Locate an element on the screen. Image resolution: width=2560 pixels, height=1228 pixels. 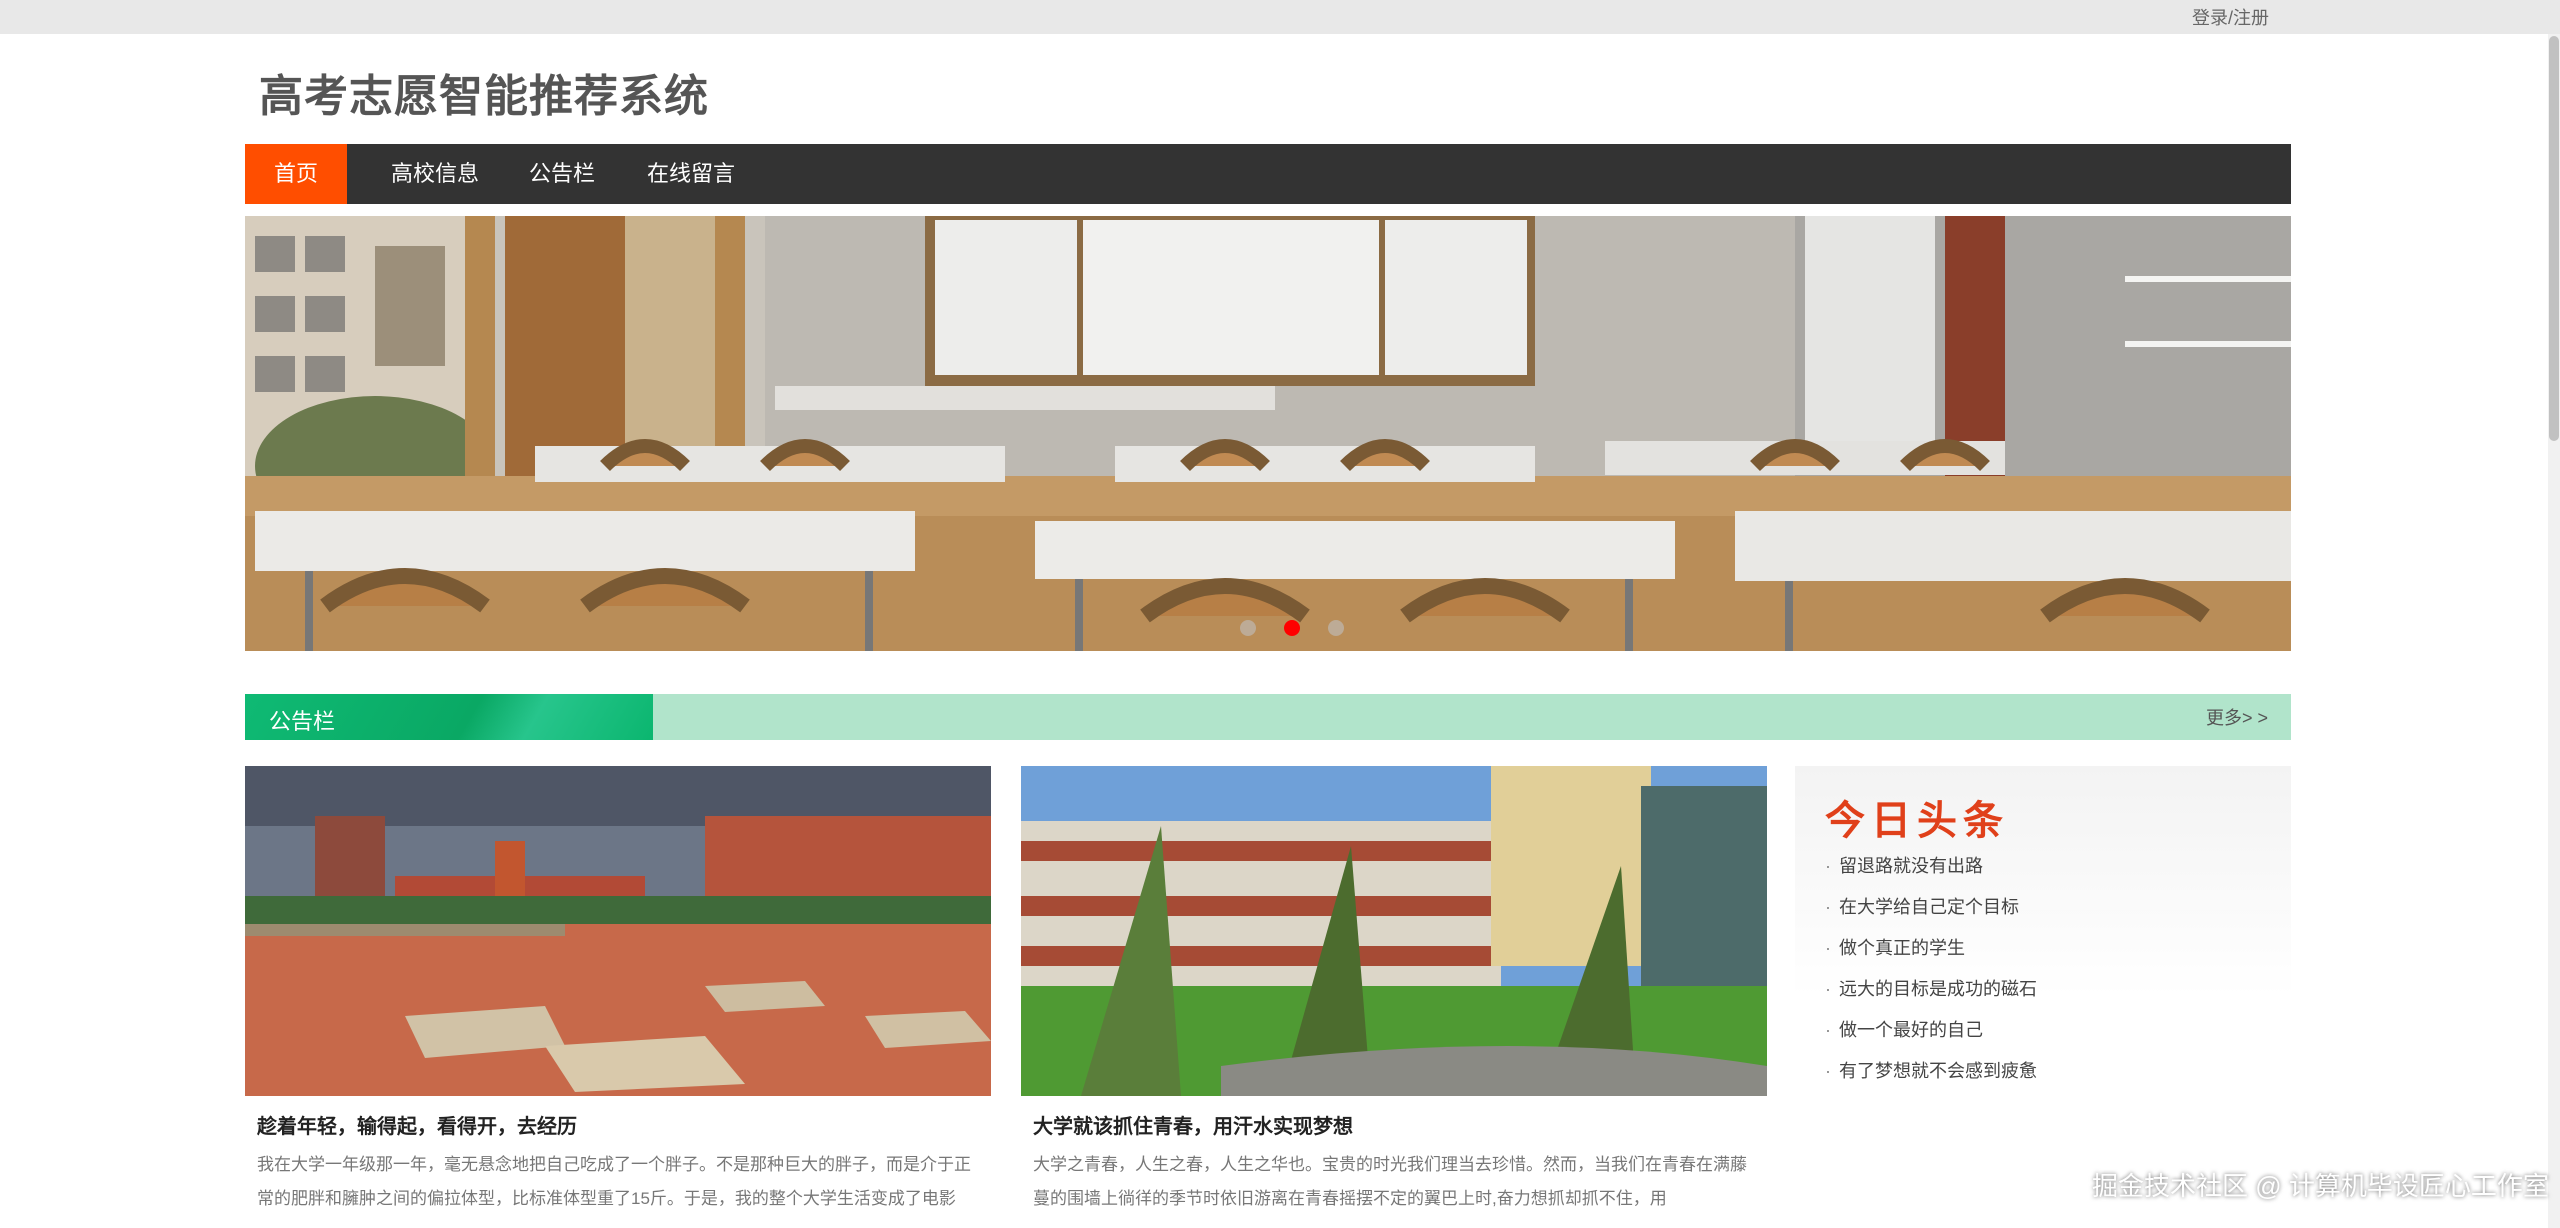
watermark: 掘金技术社区 @ 计算机毕设匠心工作室 is located at coordinates (2320, 1186).